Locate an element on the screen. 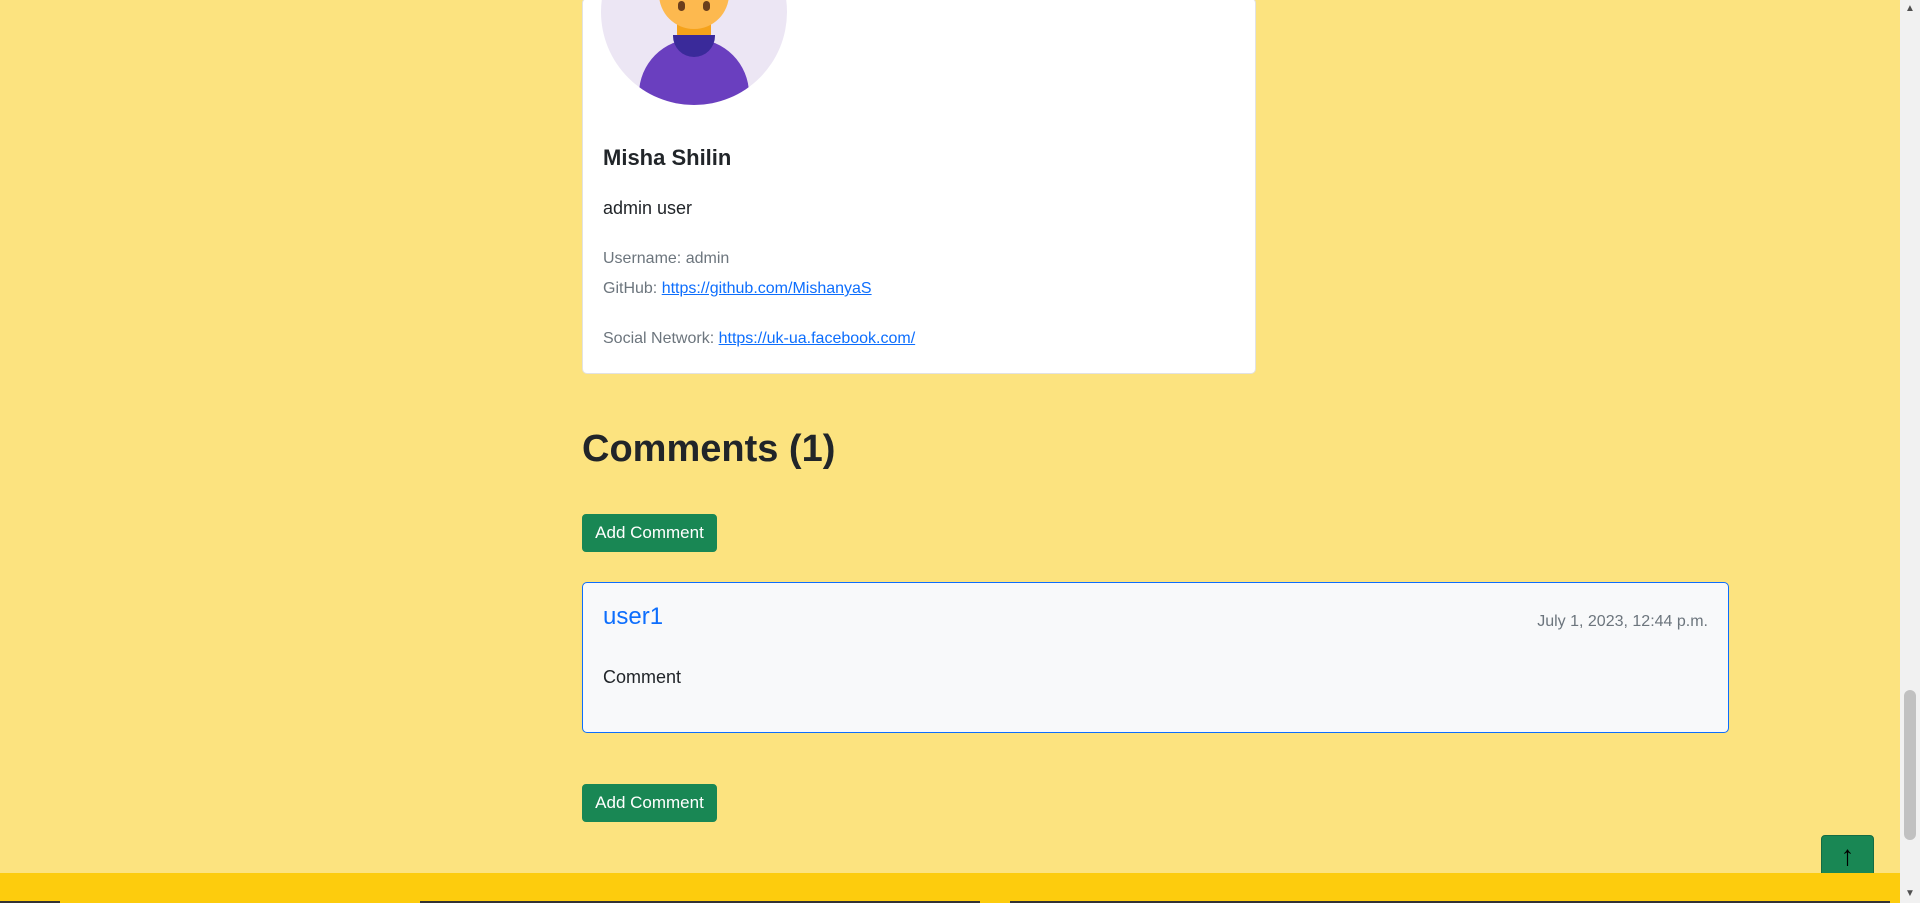 The width and height of the screenshot is (1920, 903). profile-github: GitHub: https://github.com/MishanyaS is located at coordinates (737, 289).